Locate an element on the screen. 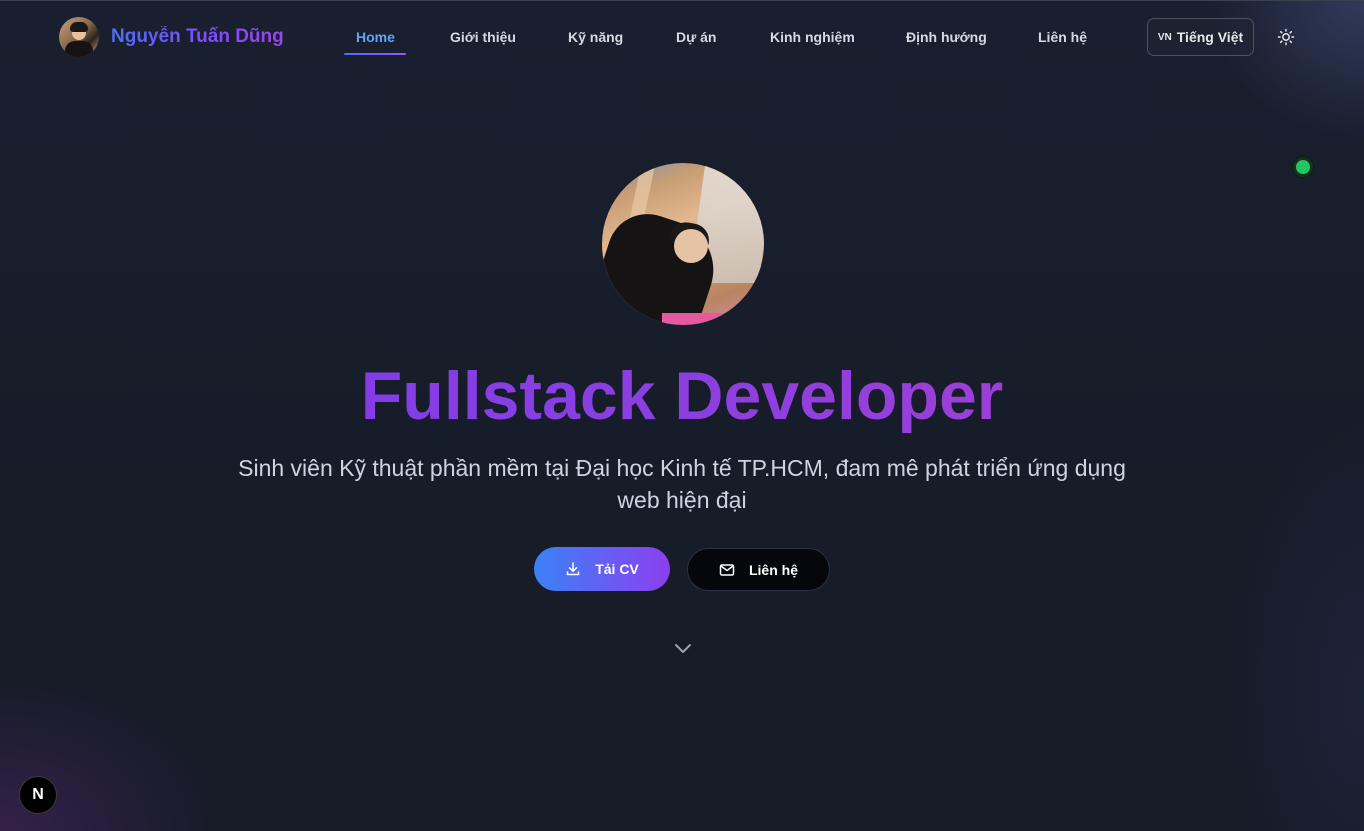  scroll-down-button is located at coordinates (683, 649).